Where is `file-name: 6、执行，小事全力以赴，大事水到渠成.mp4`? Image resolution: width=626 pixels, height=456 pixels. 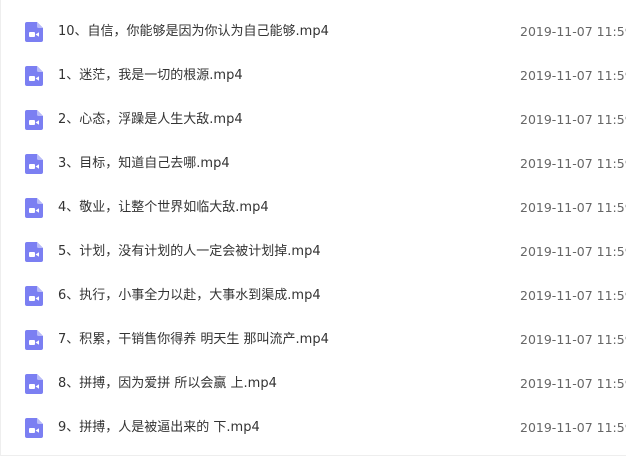
file-name: 6、执行，小事全力以赴，大事水到渠成.mp4 is located at coordinates (189, 296).